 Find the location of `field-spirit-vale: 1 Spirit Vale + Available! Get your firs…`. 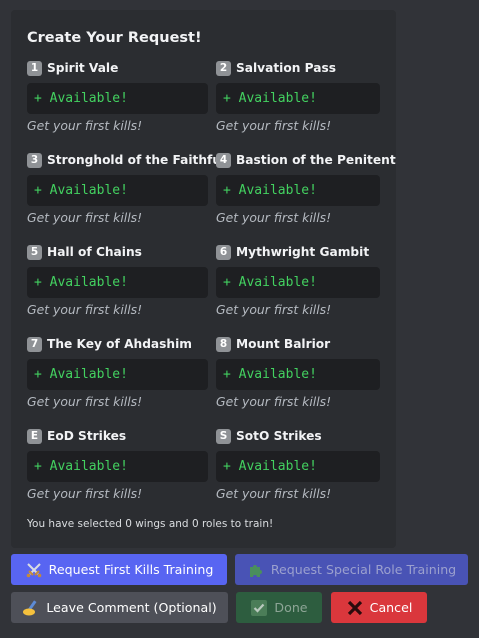

field-spirit-vale: 1 Spirit Vale + Available! Get your firs… is located at coordinates (119, 96).